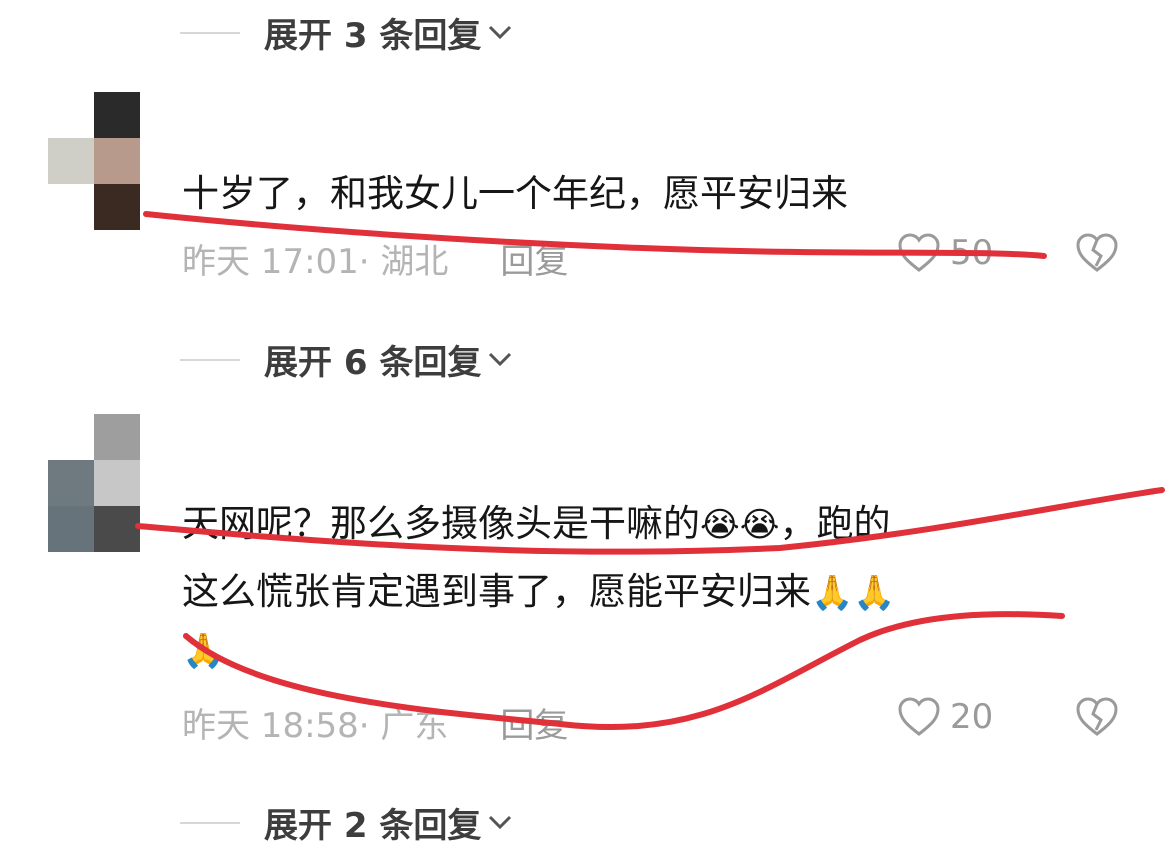  Describe the element at coordinates (536, 523) in the screenshot. I see `comment-text-line-1: 天网呢？那么多摄像头是干嘛的😭😭，跑的` at that location.